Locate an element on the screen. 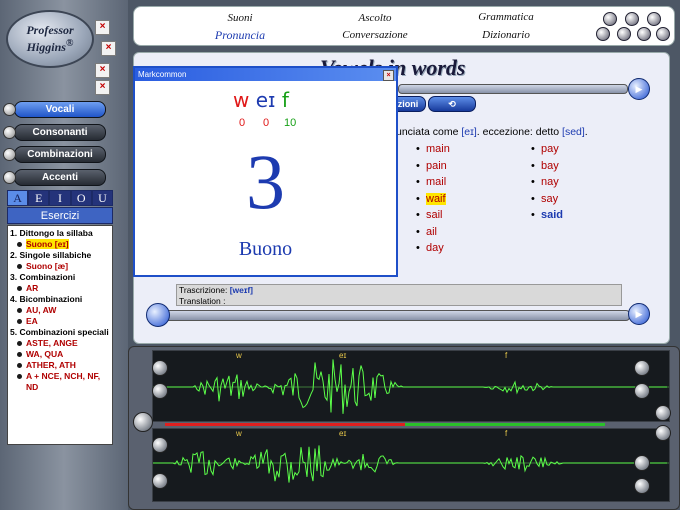  transcription-value: [weɪf] is located at coordinates (241, 290).